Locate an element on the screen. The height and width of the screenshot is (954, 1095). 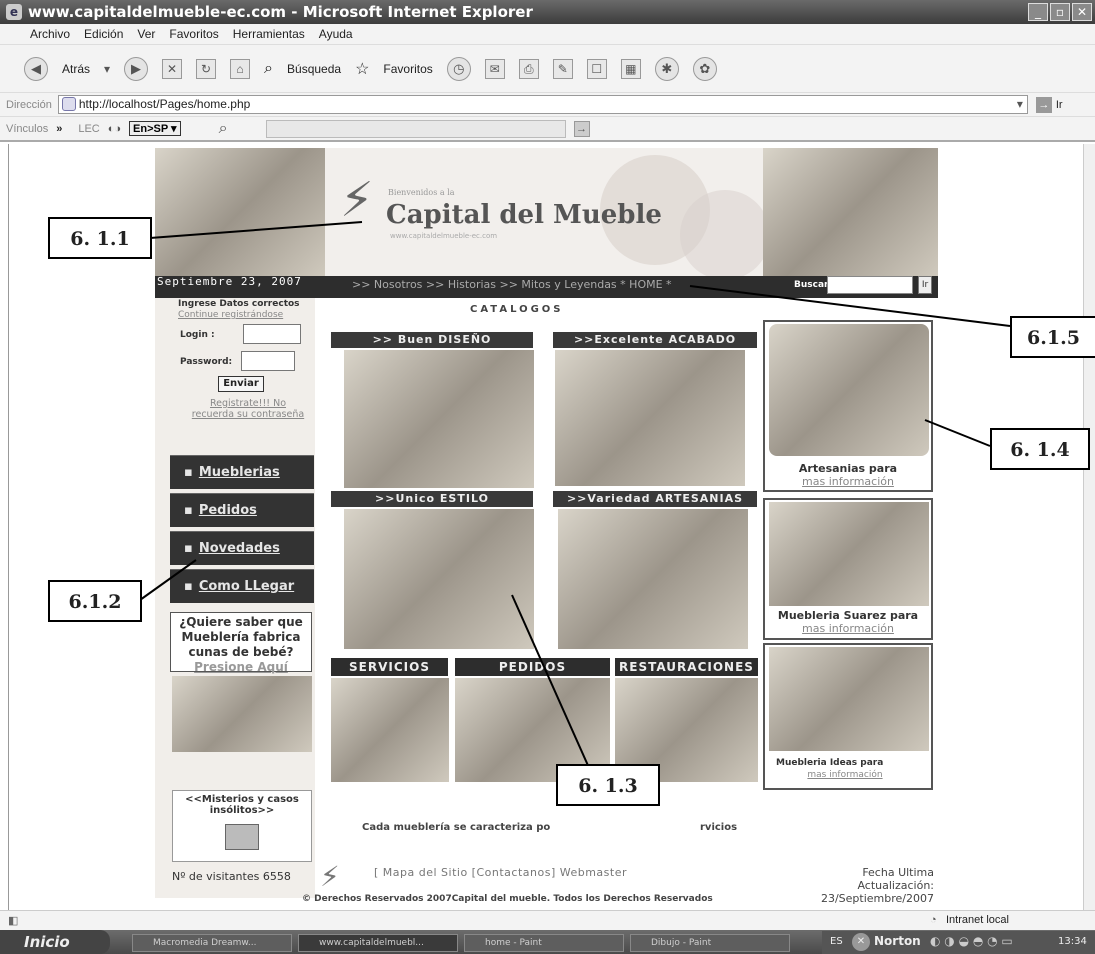
stop-icon: ✕ is located at coordinates (172, 68).